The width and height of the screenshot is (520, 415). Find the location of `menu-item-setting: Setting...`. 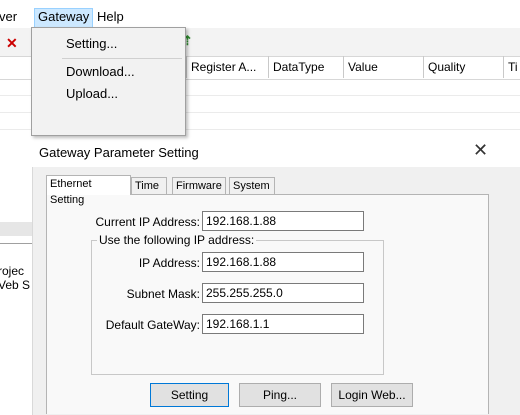

menu-item-setting: Setting... is located at coordinates (91, 43).